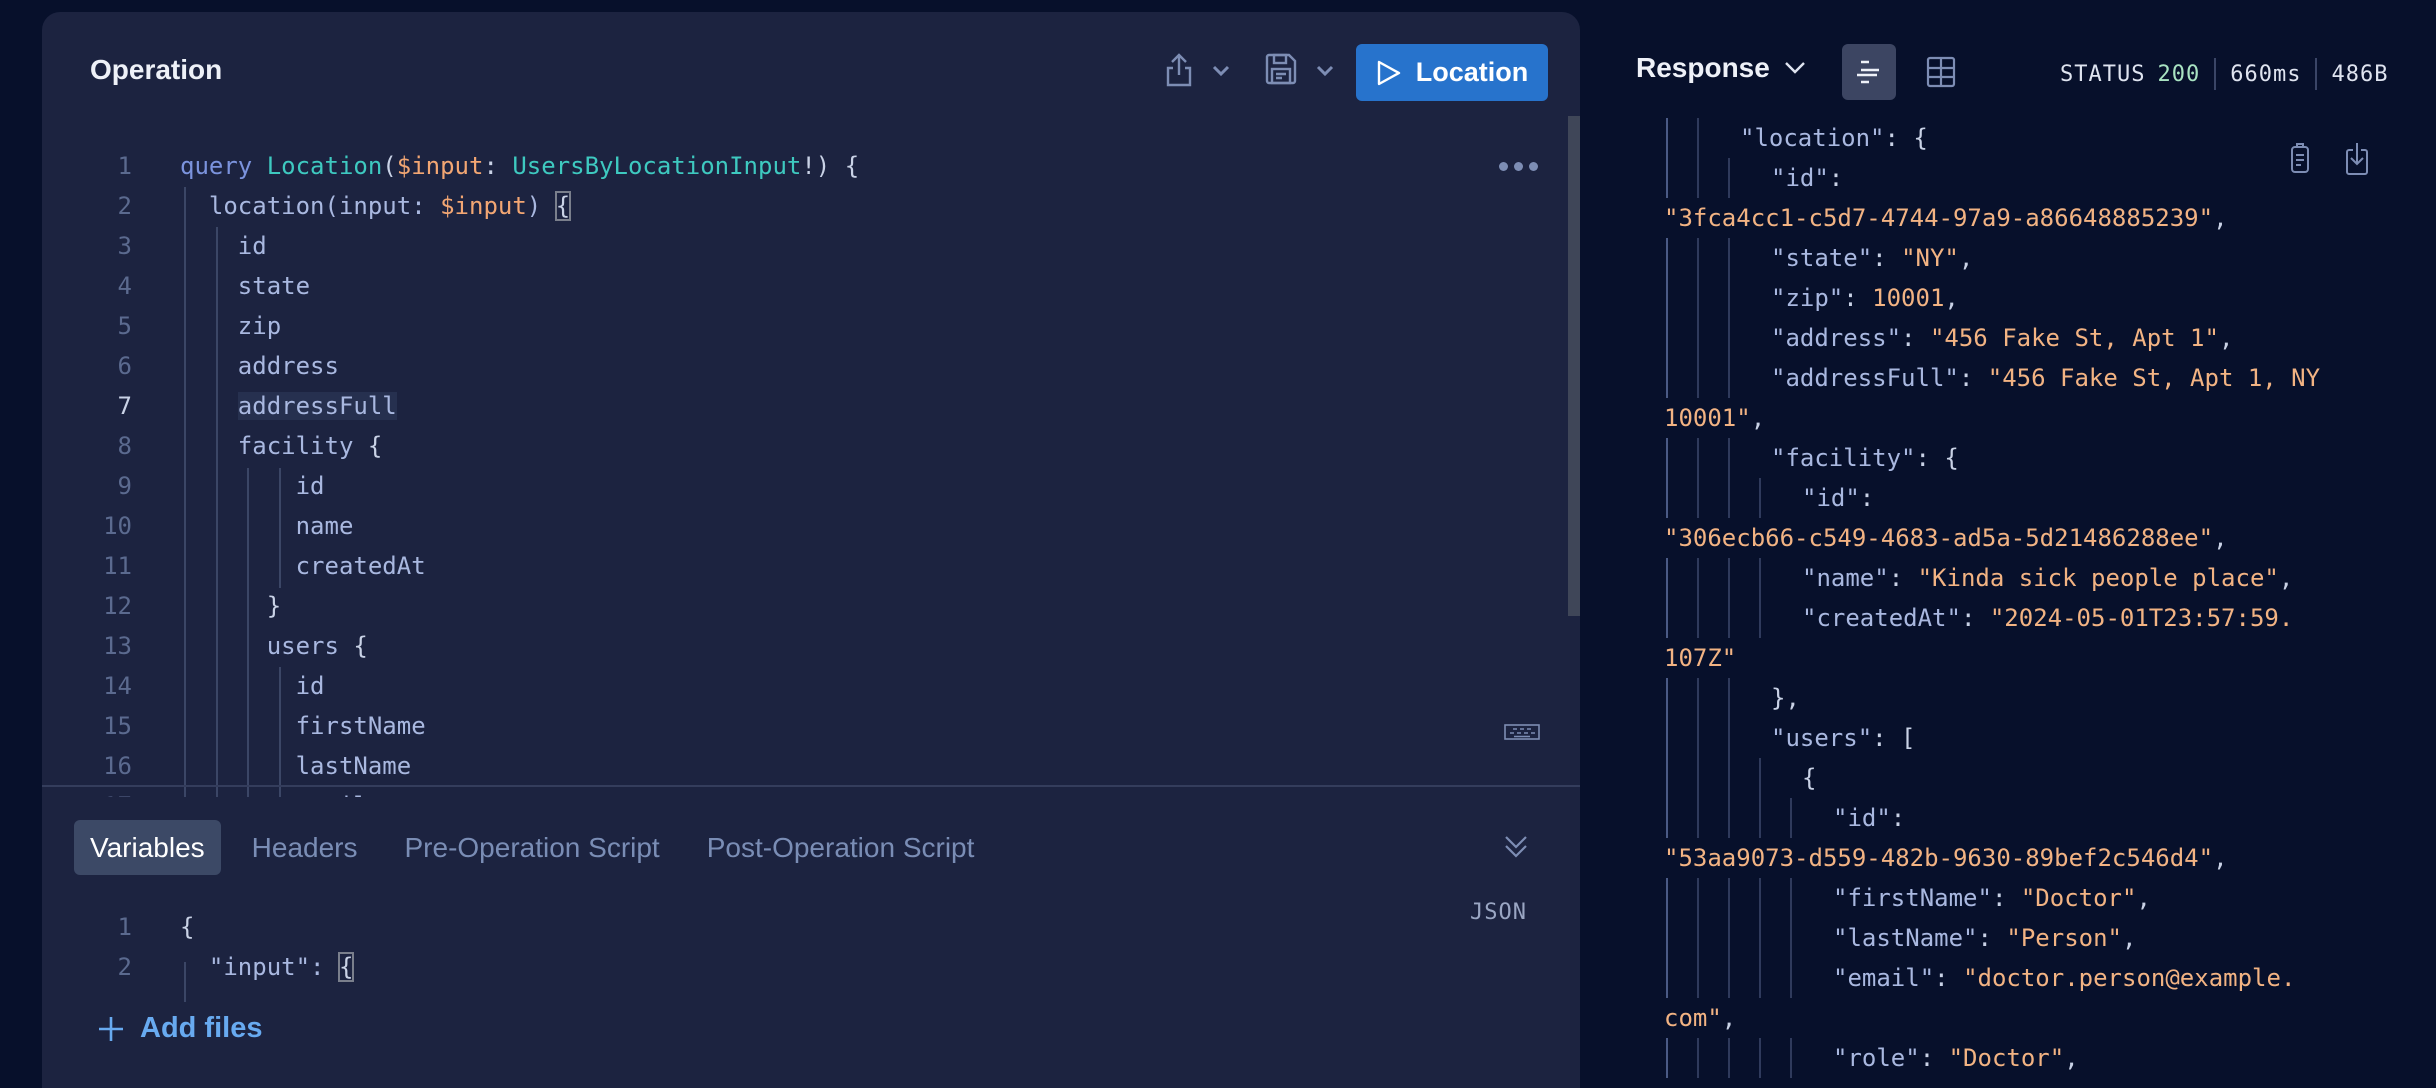 The image size is (2436, 1088). What do you see at coordinates (2078, 898) in the screenshot?
I see `json-token: "Doctor"` at bounding box center [2078, 898].